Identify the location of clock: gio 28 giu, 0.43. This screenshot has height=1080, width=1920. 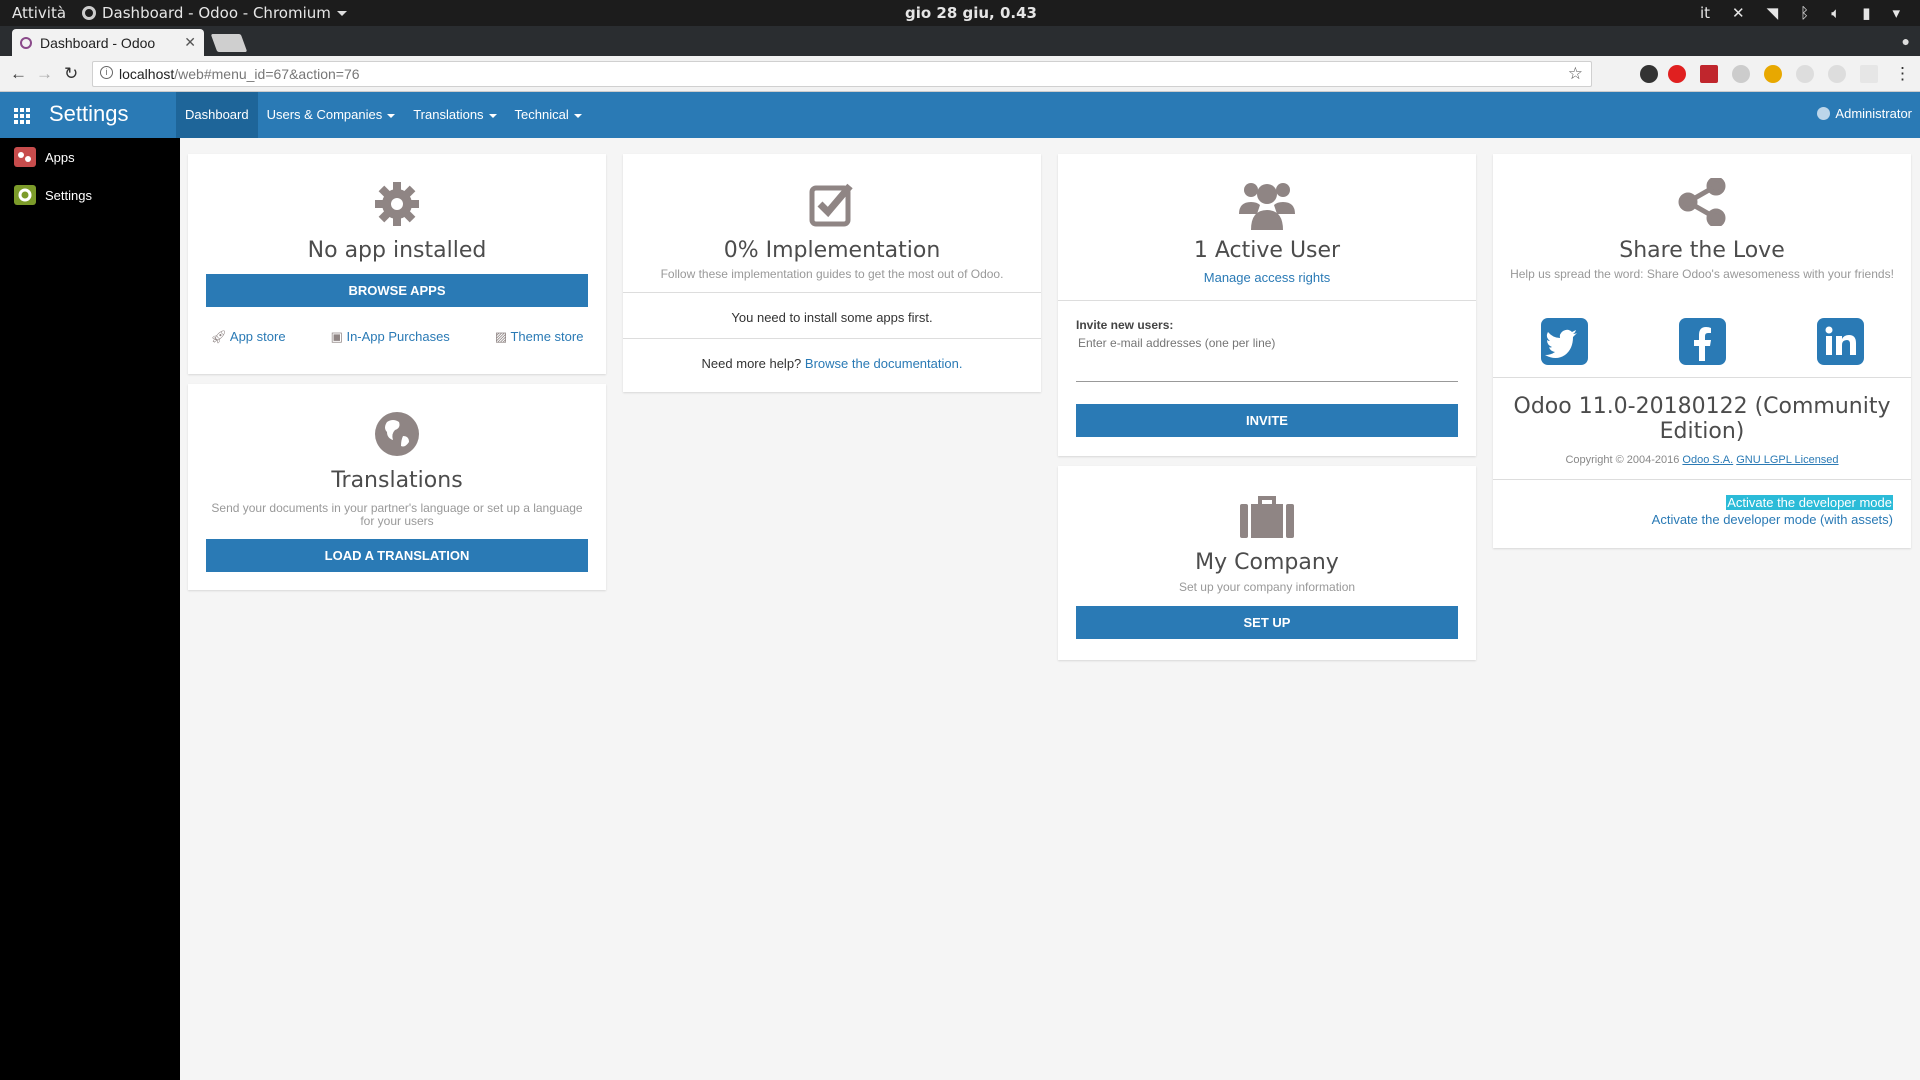
(971, 13).